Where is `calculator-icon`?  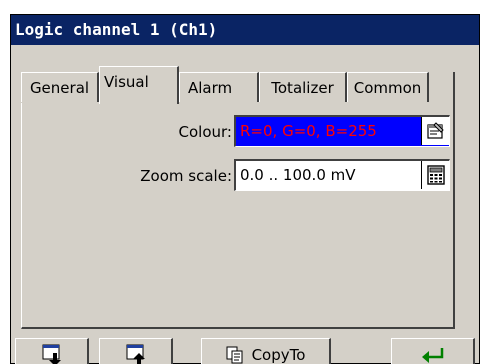 calculator-icon is located at coordinates (435, 175).